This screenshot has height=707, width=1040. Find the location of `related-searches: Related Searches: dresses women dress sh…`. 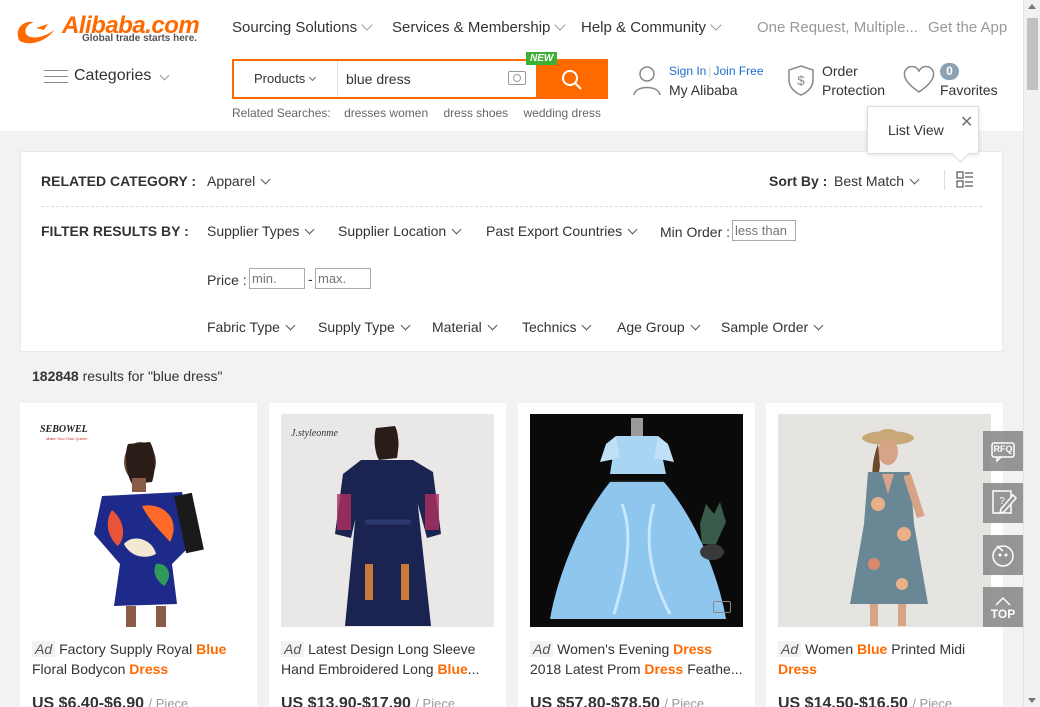

related-searches: Related Searches: dresses women dress sh… is located at coordinates (422, 113).